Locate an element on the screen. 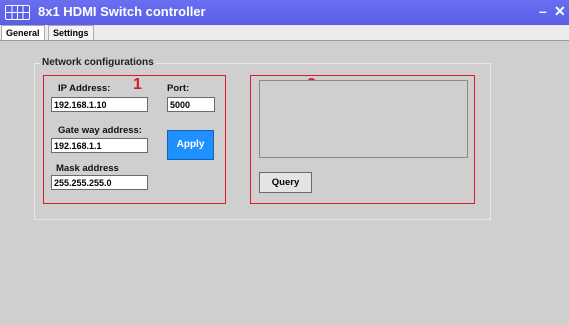 This screenshot has height=325, width=569. query-button: Query is located at coordinates (285, 182).